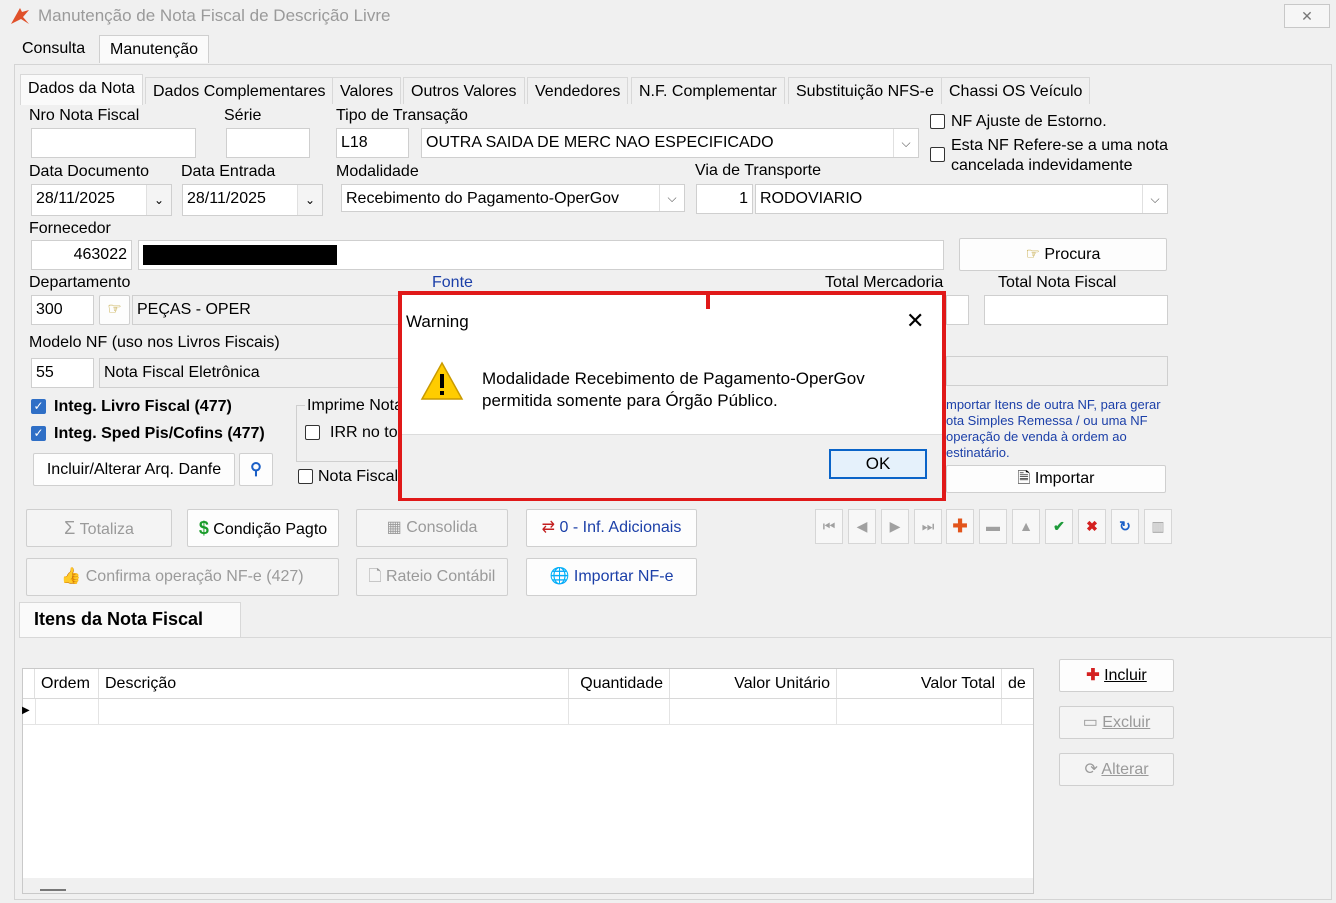 The image size is (1336, 903). What do you see at coordinates (182, 577) in the screenshot?
I see `confirma-nfe-button: 👍 Confirma operação NF-e (427)` at bounding box center [182, 577].